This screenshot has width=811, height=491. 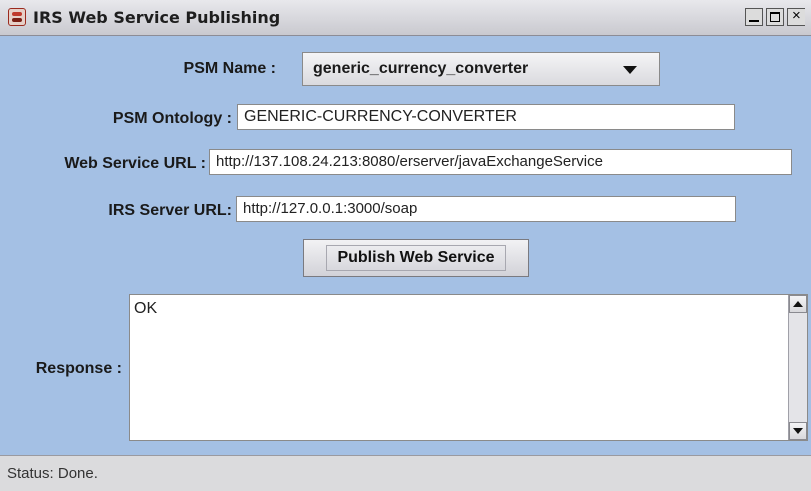 I want to click on chevron-down-icon, so click(x=630, y=70).